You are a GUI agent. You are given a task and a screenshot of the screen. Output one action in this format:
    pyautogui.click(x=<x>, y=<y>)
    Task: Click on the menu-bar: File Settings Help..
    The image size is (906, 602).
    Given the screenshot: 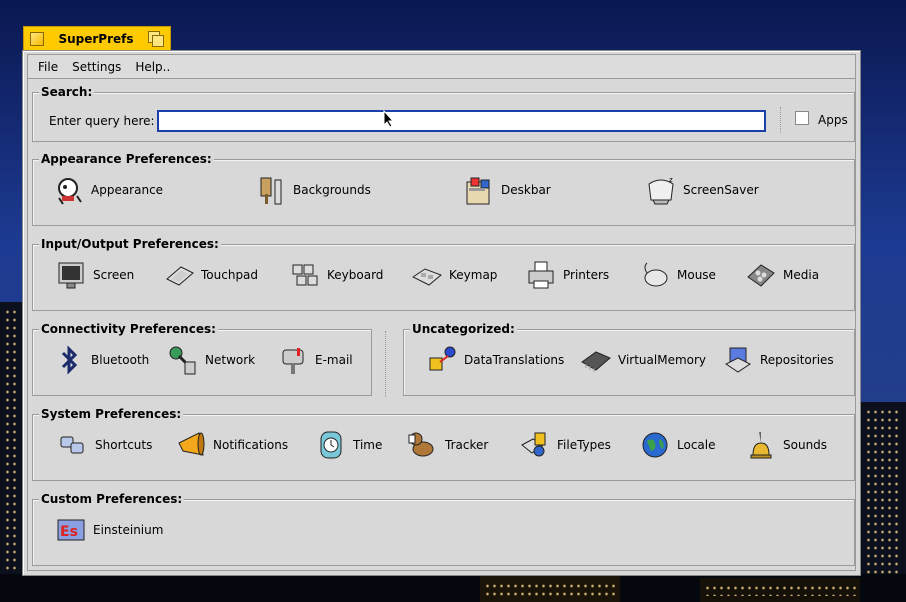 What is the action you would take?
    pyautogui.click(x=441, y=67)
    